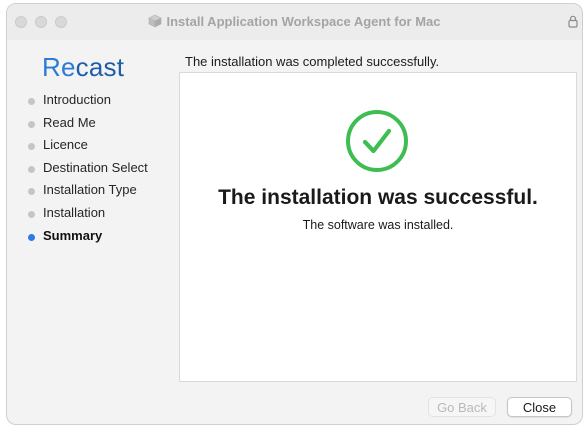 The image size is (585, 426). I want to click on result-subtitle: The software was installed., so click(378, 225).